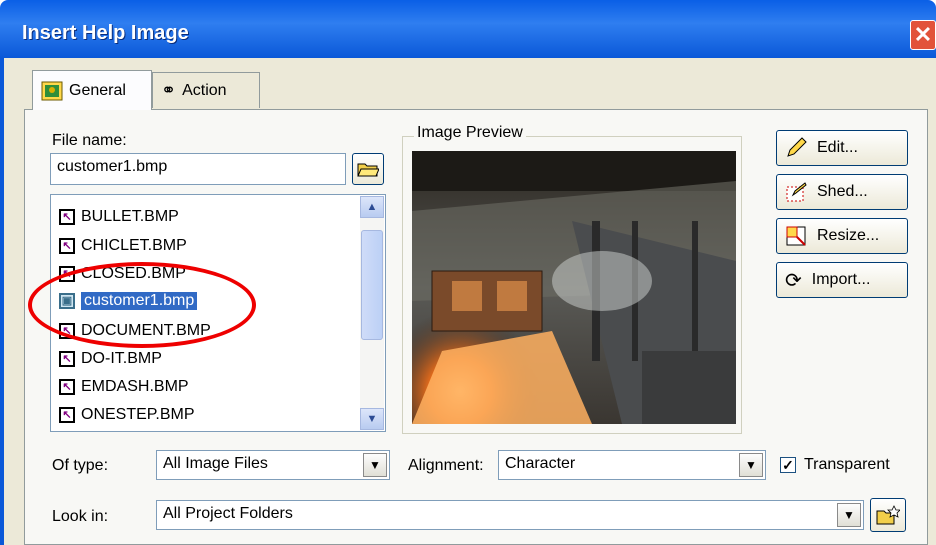  Describe the element at coordinates (105, 33) in the screenshot. I see `window-title: Insert Help Image` at that location.